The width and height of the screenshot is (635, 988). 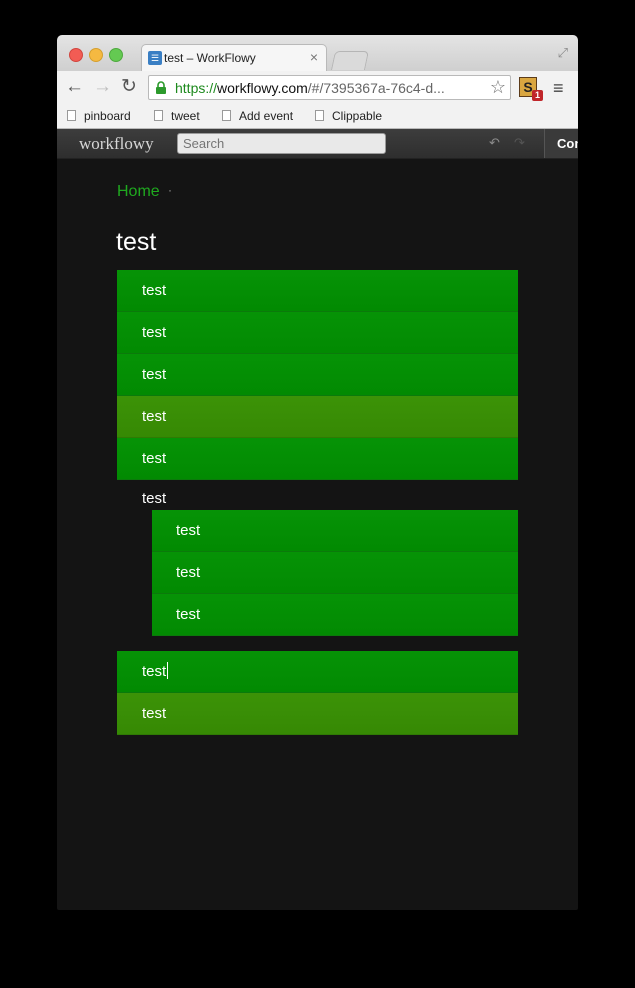 What do you see at coordinates (168, 670) in the screenshot?
I see `text-cursor` at bounding box center [168, 670].